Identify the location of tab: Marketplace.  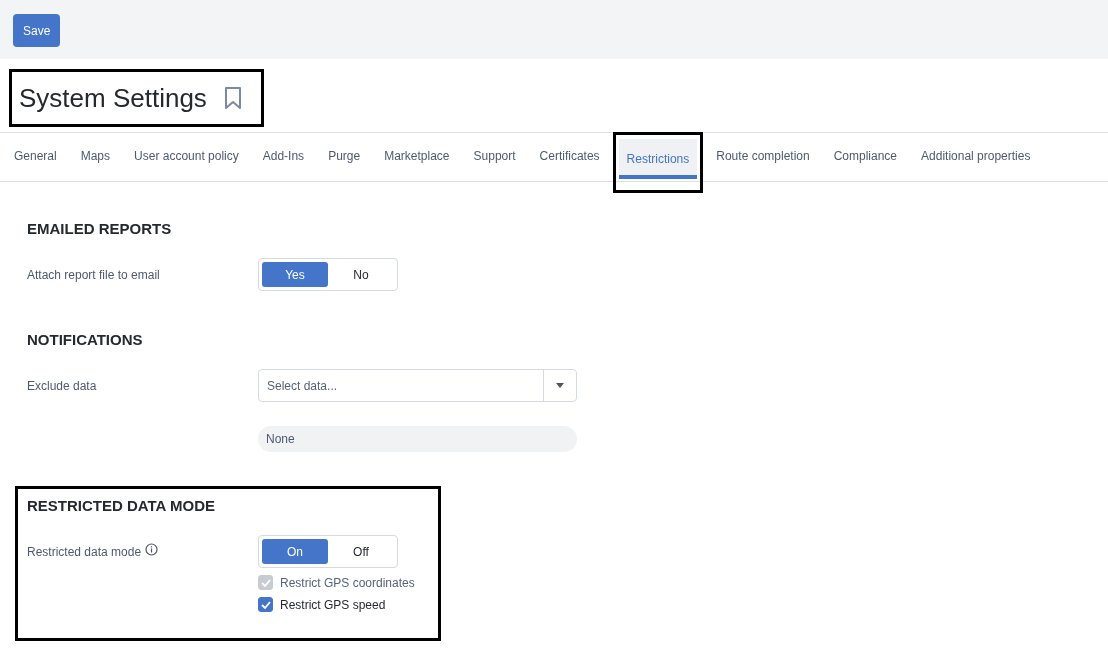
(417, 156).